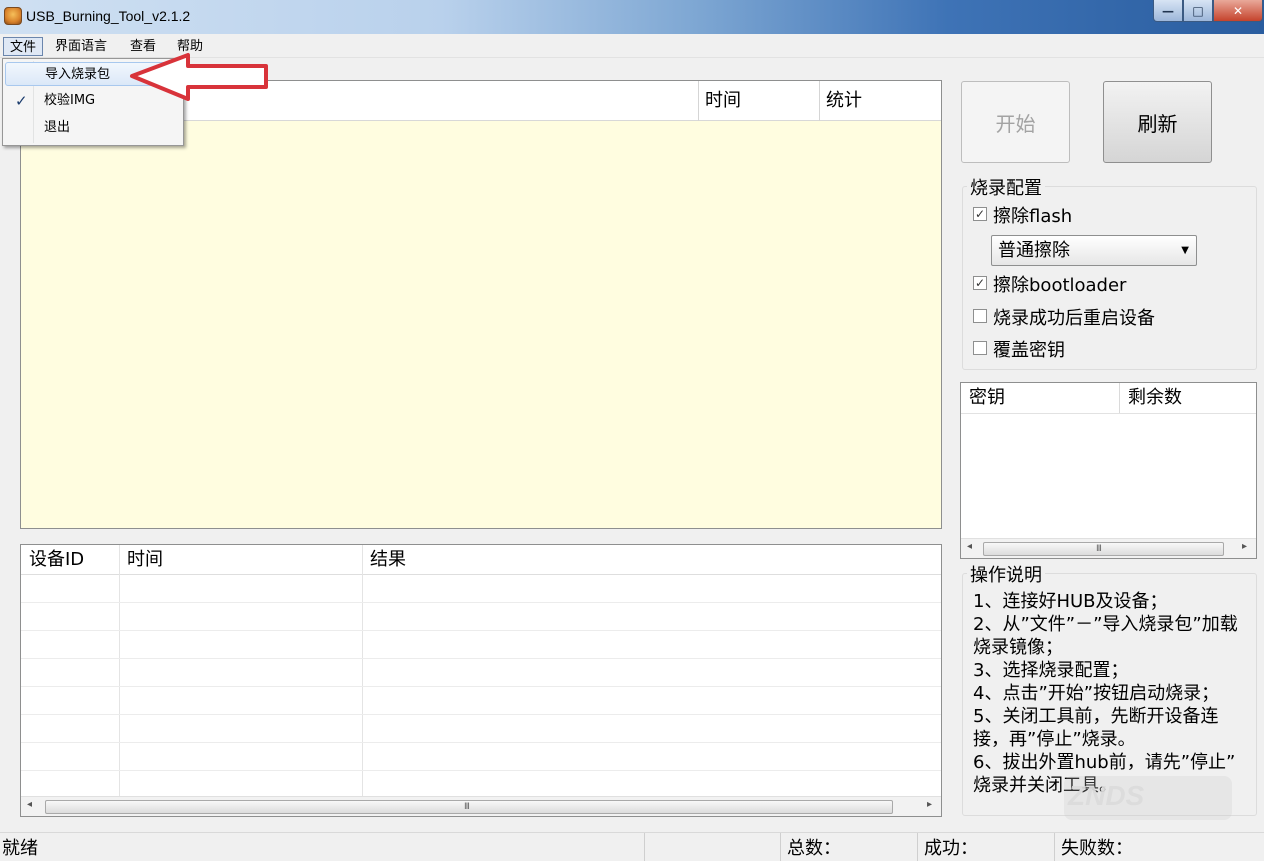 This screenshot has height=861, width=1264. Describe the element at coordinates (52, 560) in the screenshot. I see `column-device-id: 设备ID` at that location.